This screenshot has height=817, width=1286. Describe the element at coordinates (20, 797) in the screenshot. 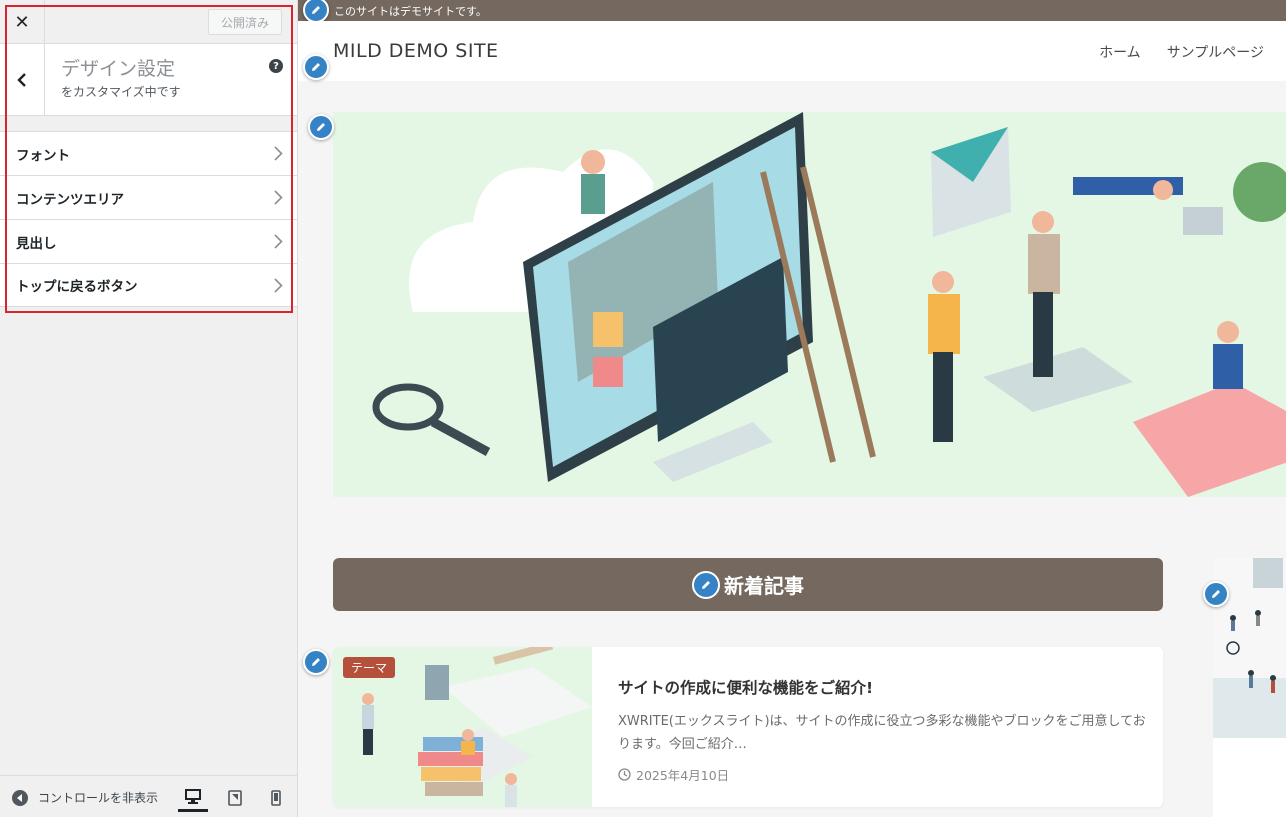

I see `collapse-icon` at that location.